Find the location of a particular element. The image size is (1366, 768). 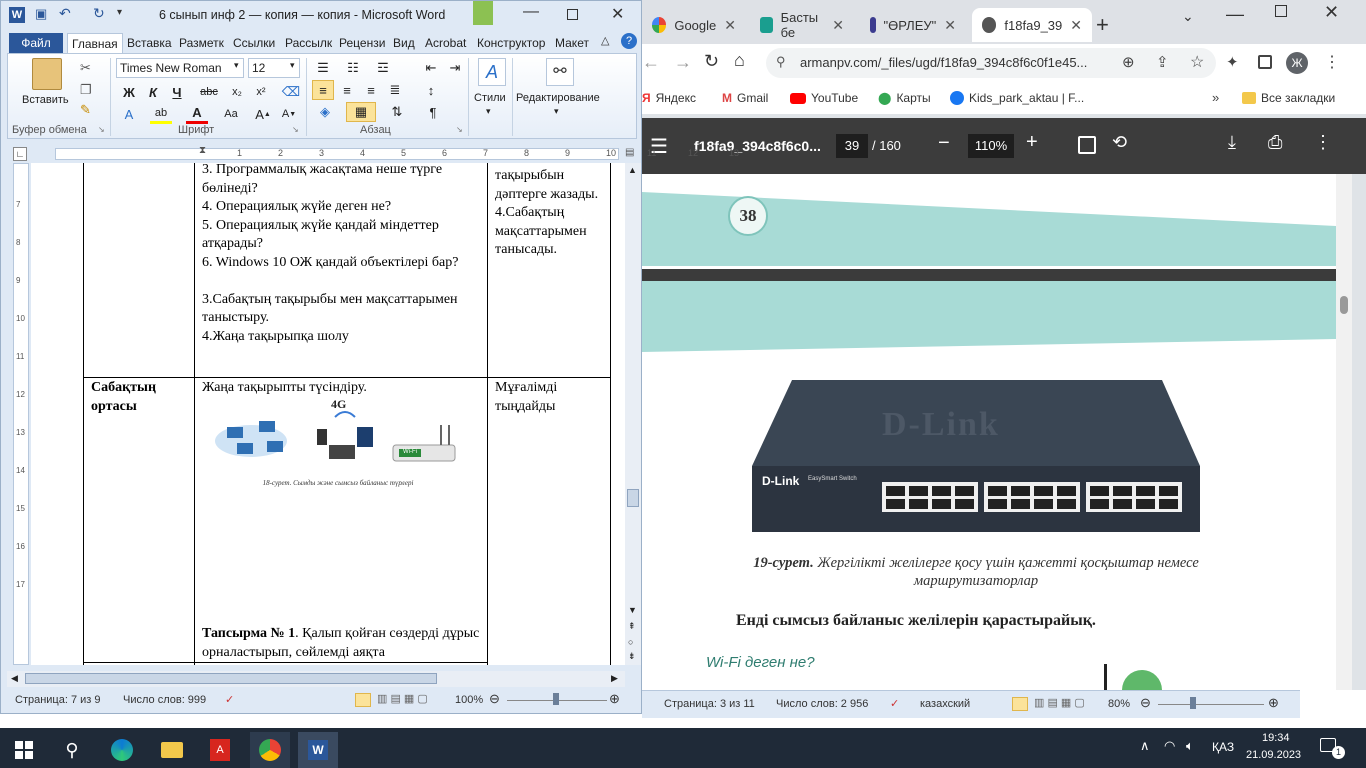

zoom-slider-thumb is located at coordinates (1193, 703).